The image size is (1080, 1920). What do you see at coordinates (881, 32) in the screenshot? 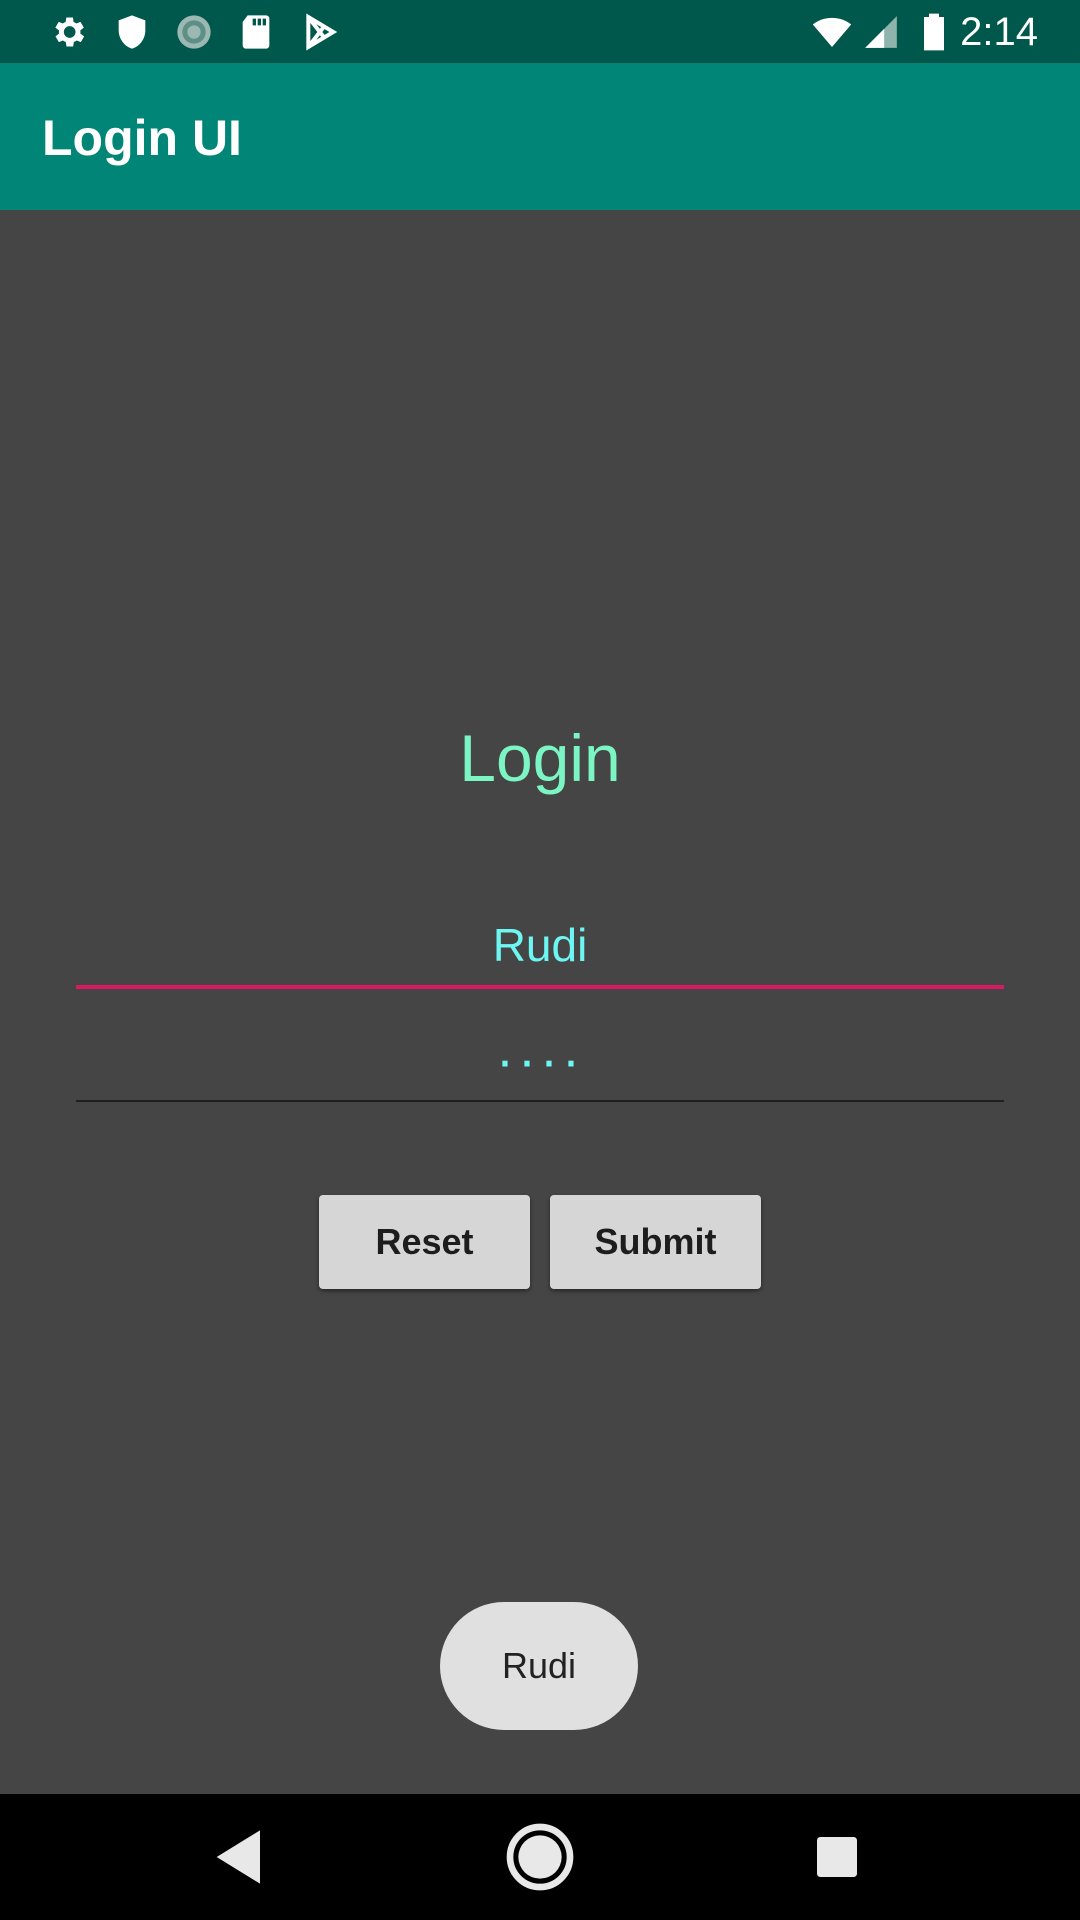
I see `signal-icon` at bounding box center [881, 32].